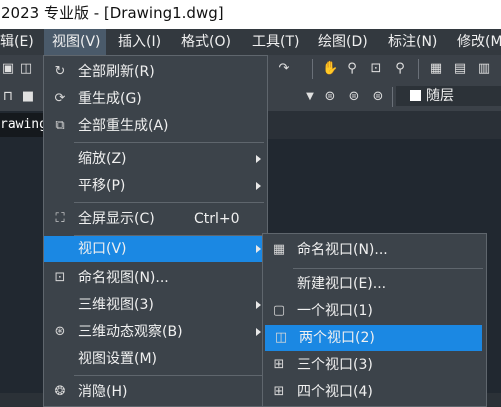  I want to click on menu-item-three-viewports: ⊞ 三个视口(3), so click(374, 365).